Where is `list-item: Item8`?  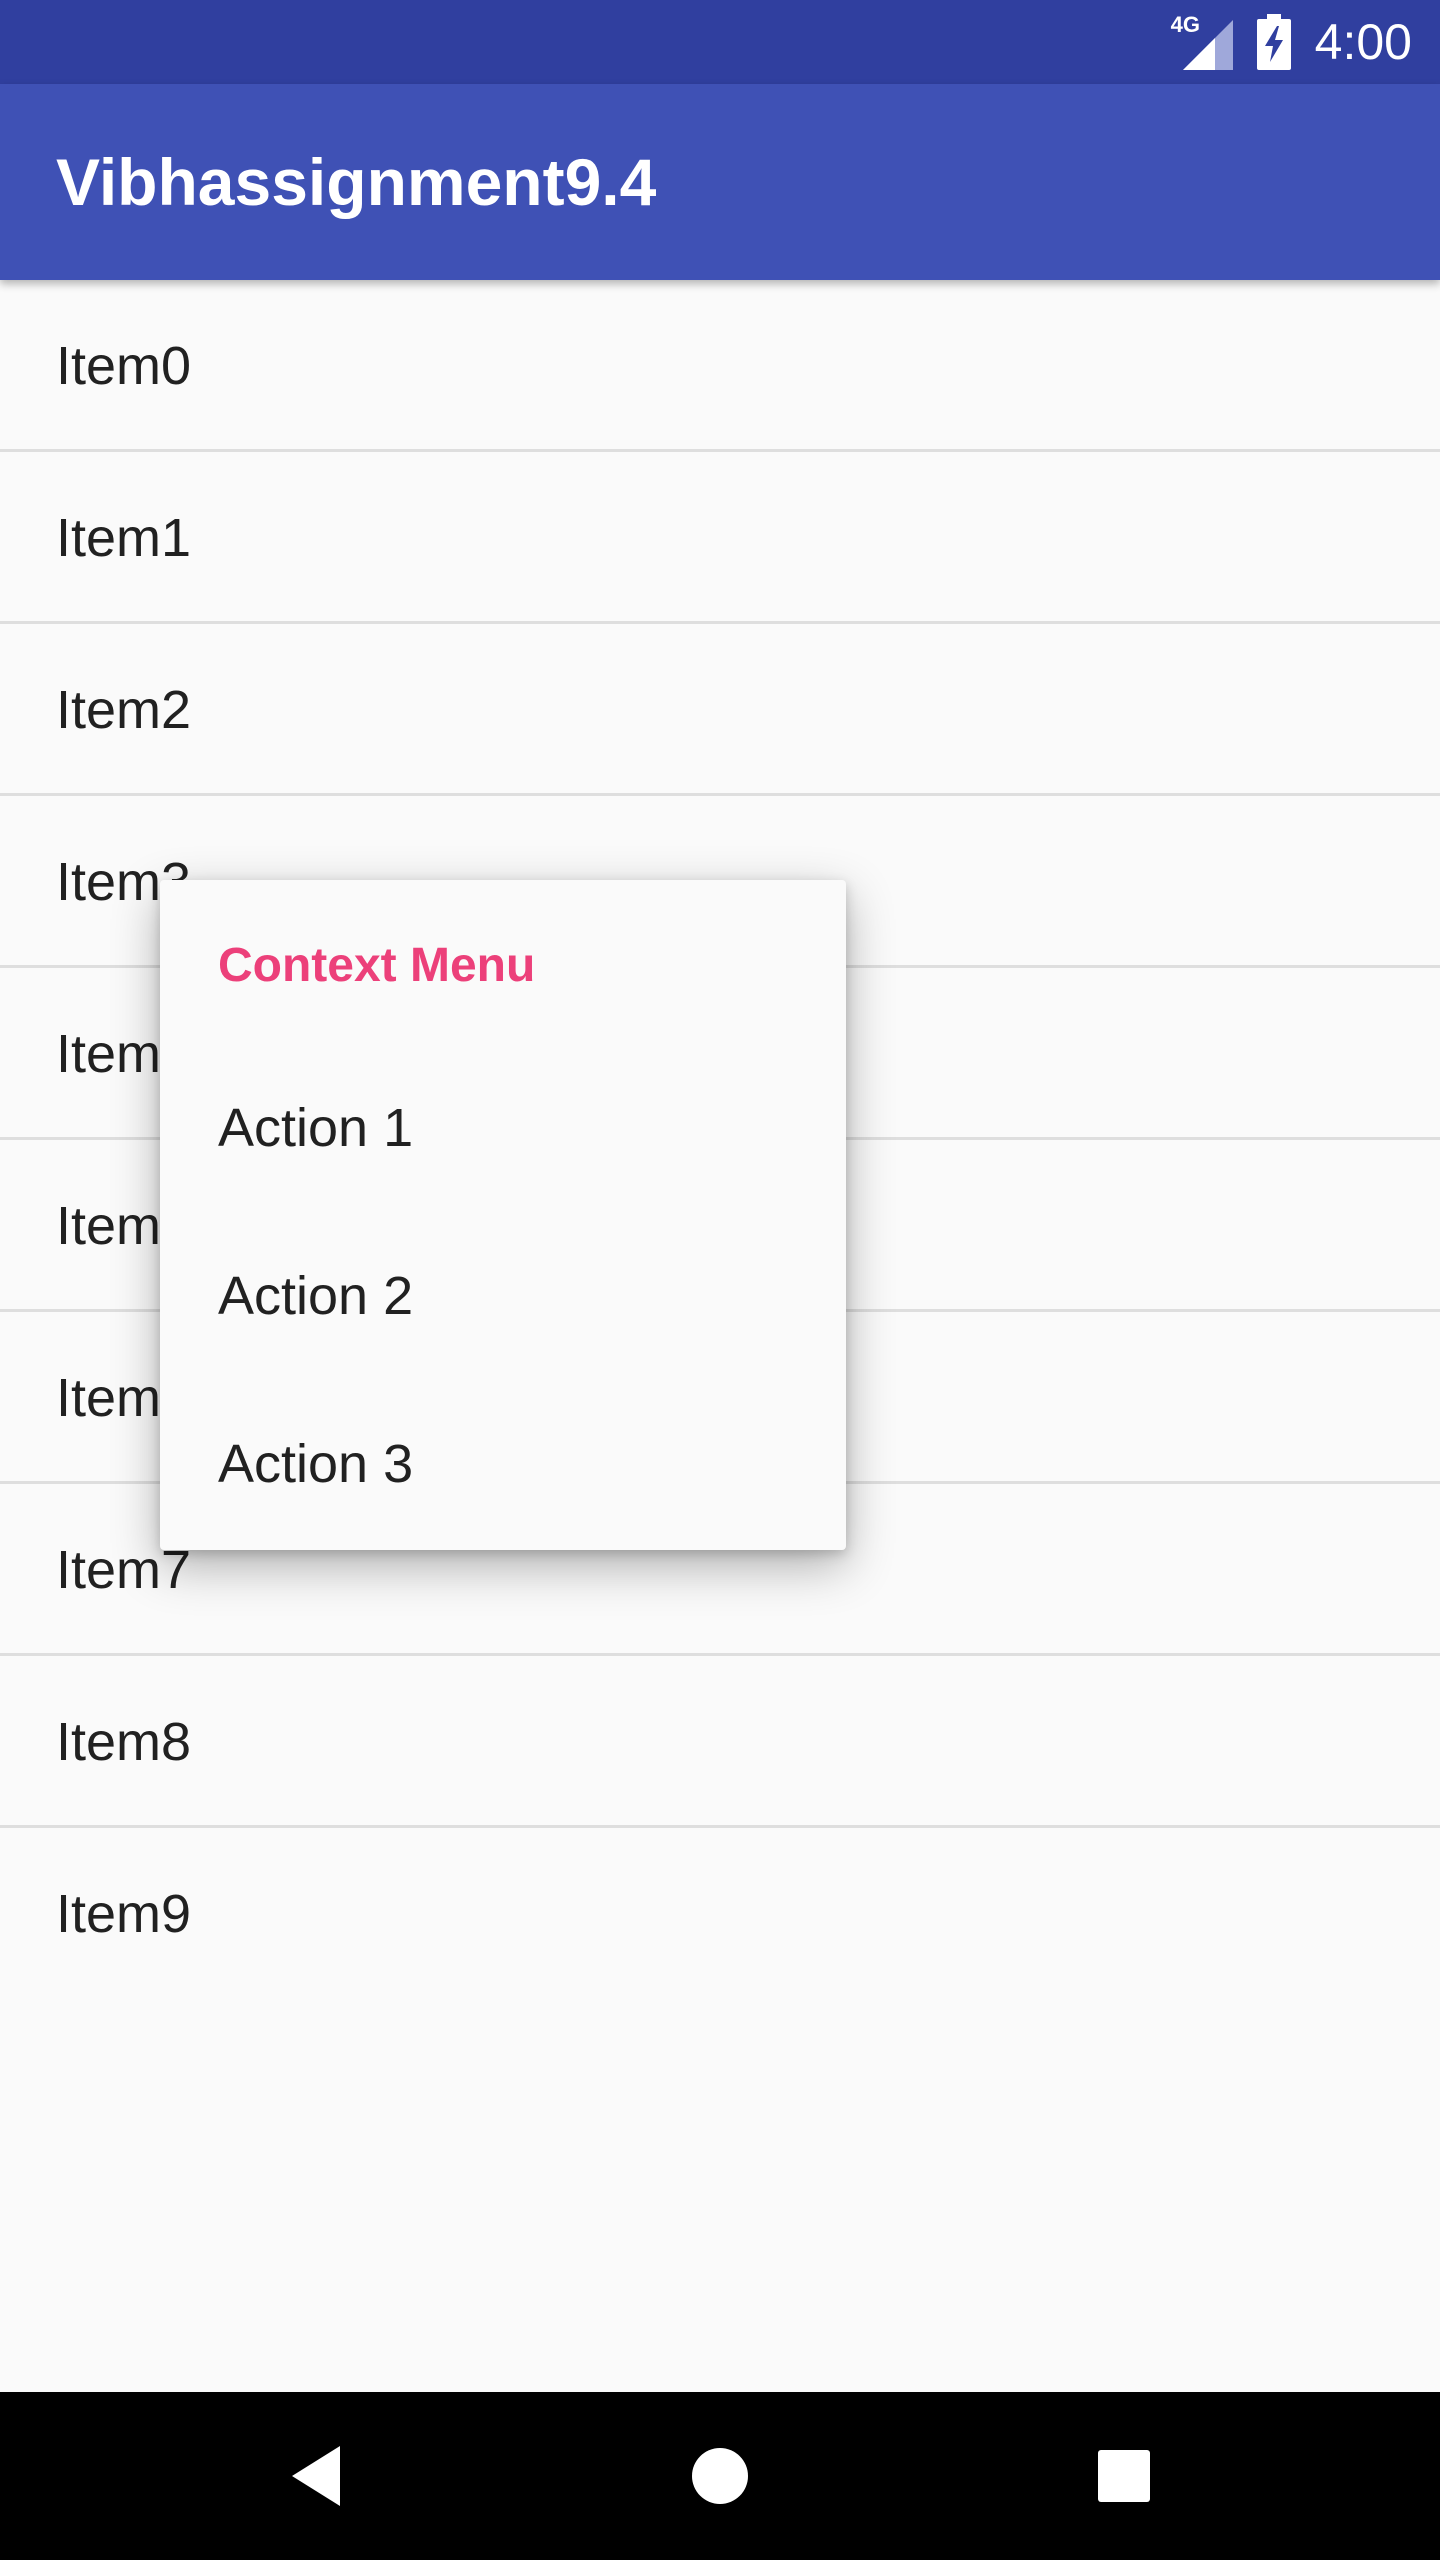 list-item: Item8 is located at coordinates (720, 1742).